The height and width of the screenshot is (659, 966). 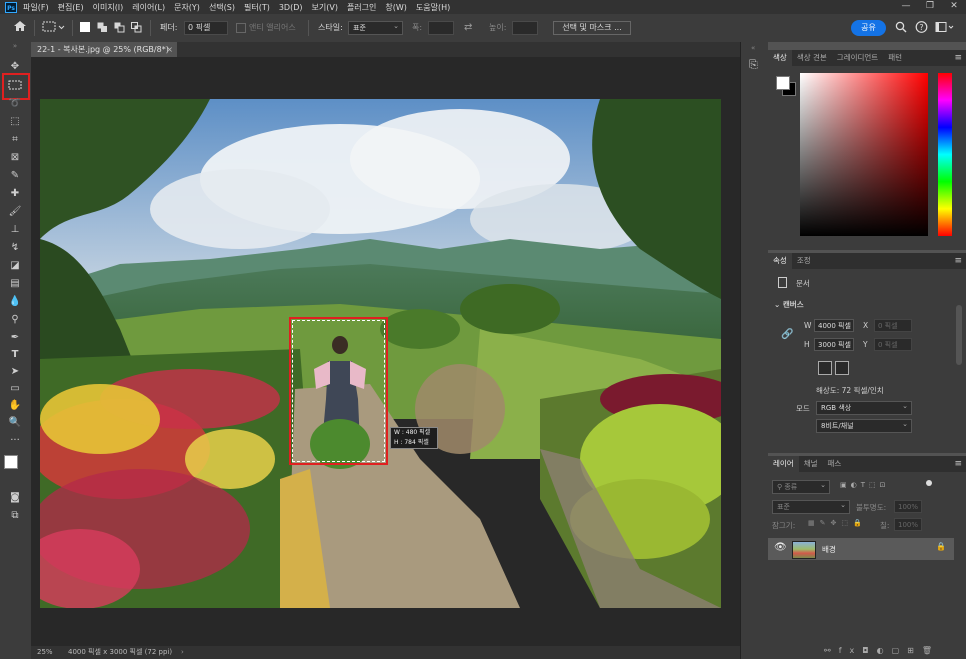 I want to click on color-field, so click(x=864, y=154).